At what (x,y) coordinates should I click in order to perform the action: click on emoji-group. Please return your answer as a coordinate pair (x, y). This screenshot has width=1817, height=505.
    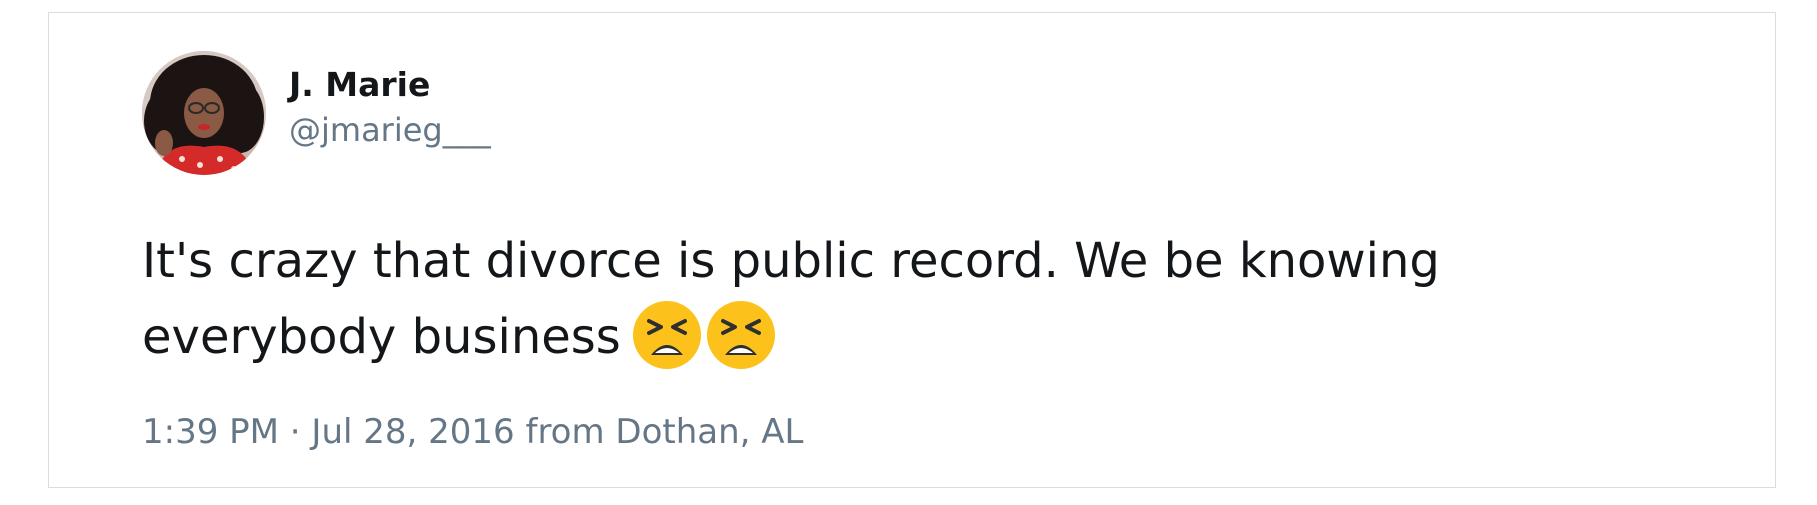
    Looking at the image, I should click on (705, 346).